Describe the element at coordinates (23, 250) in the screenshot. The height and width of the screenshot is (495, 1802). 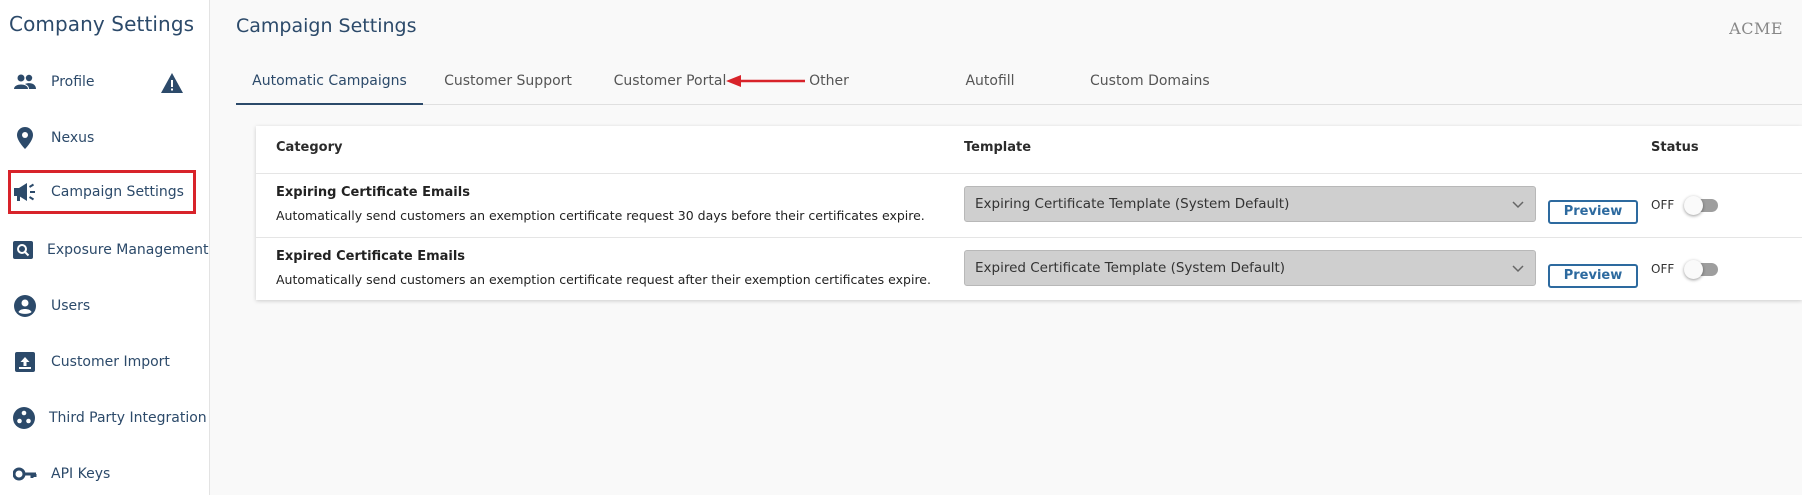
I see `search-box-icon` at that location.